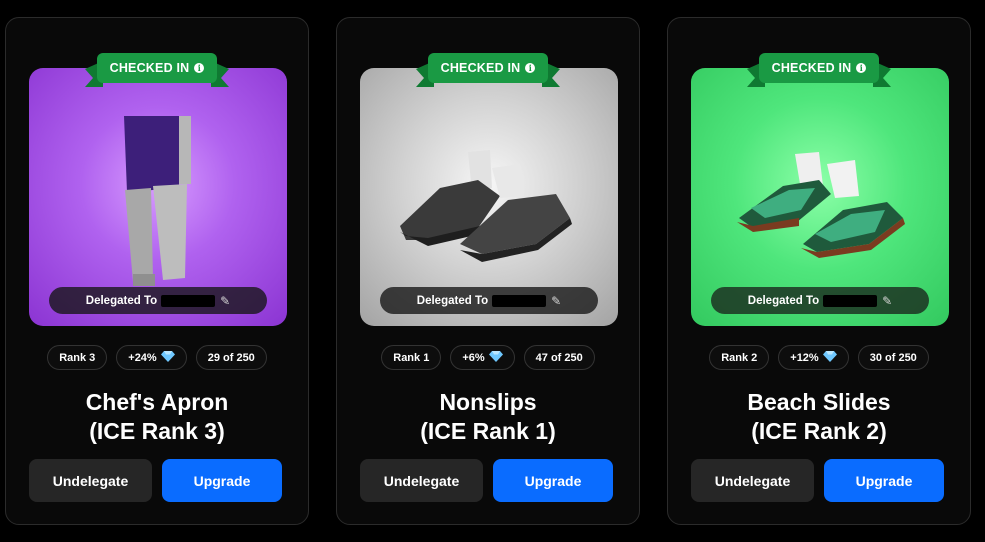  I want to click on item-title: Nonslips (ICE Rank 1), so click(488, 417).